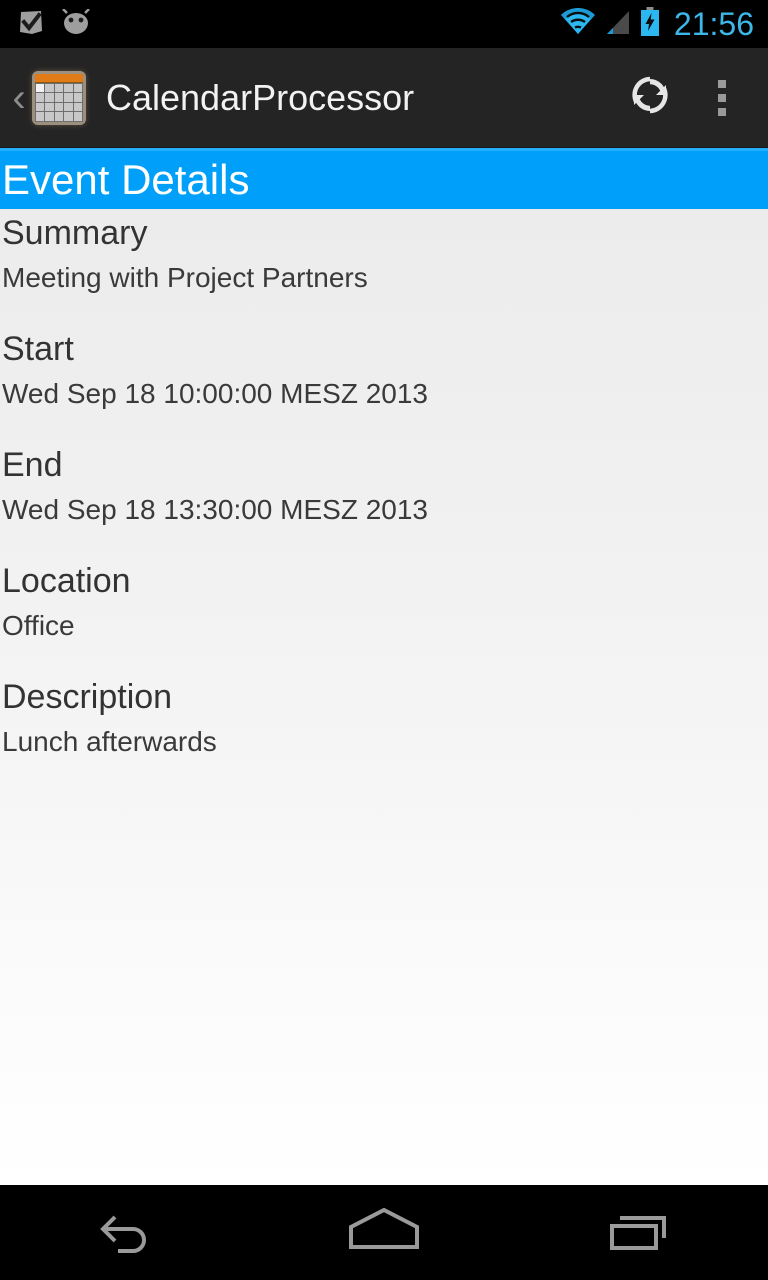 Image resolution: width=768 pixels, height=1280 pixels. What do you see at coordinates (38, 625) in the screenshot?
I see `field-value: Office` at bounding box center [38, 625].